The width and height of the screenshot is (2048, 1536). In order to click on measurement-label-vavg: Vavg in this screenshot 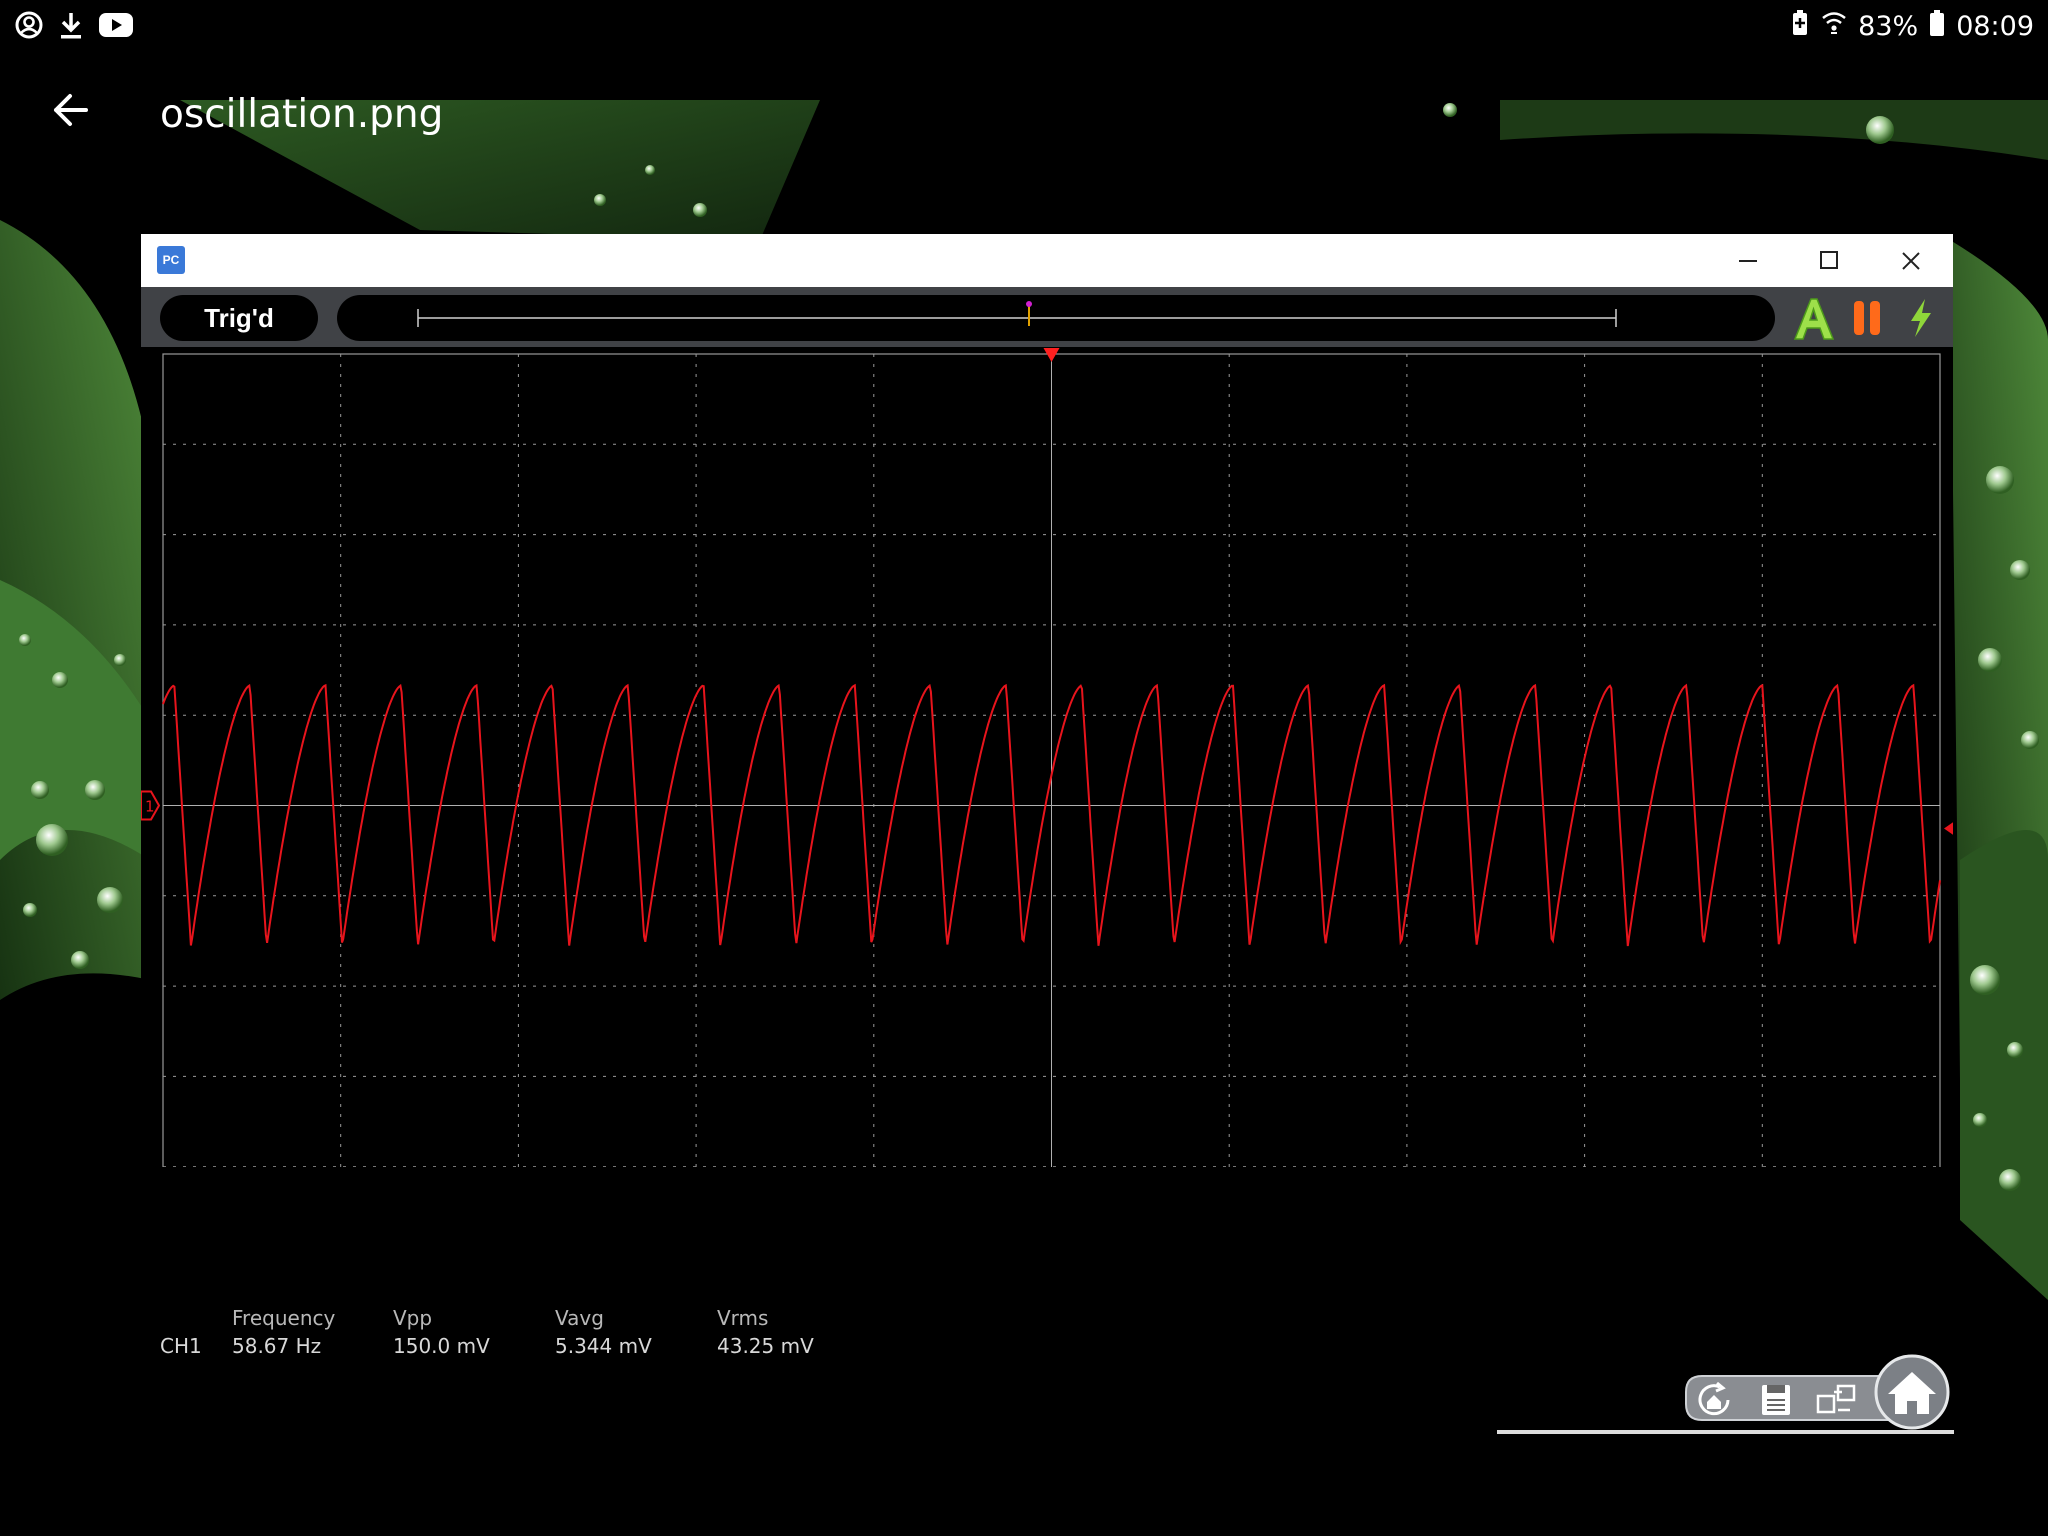, I will do `click(579, 1318)`.